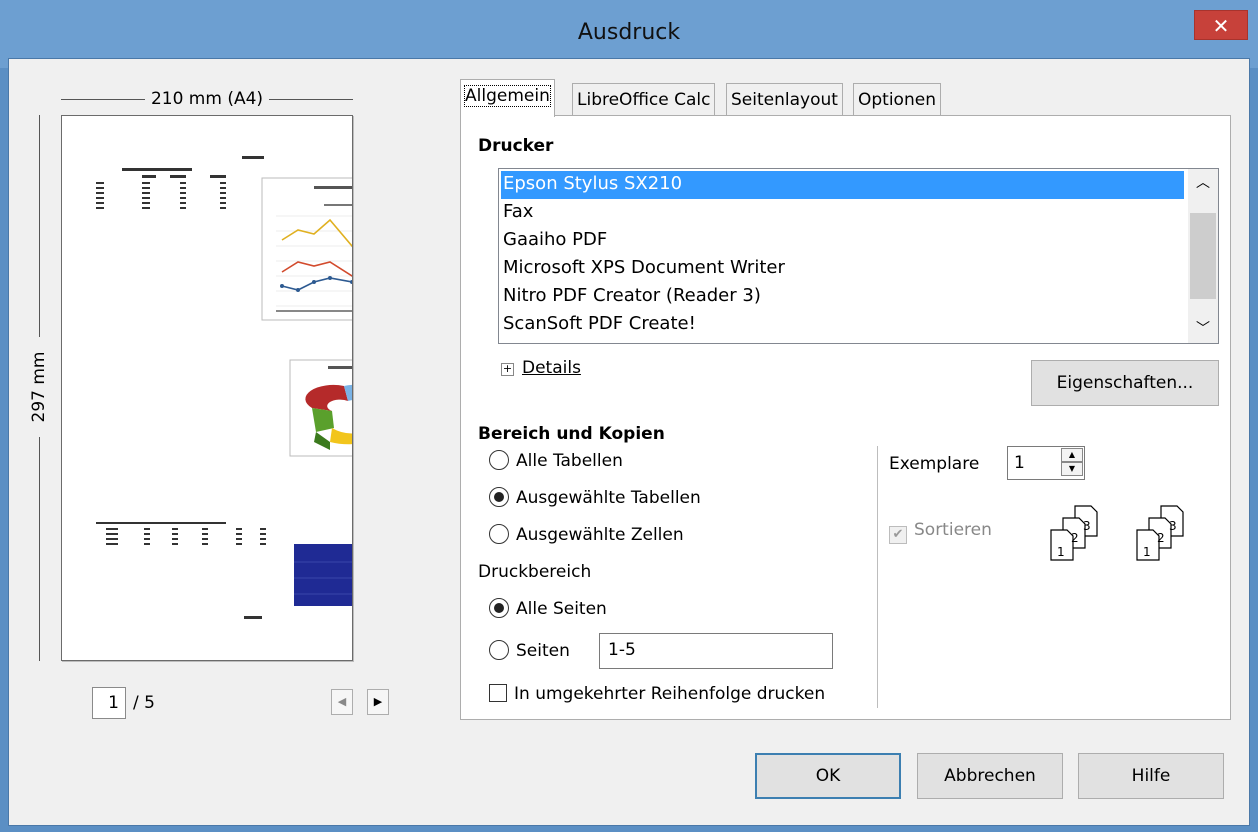  I want to click on radio-pages: Seiten, so click(529, 654).